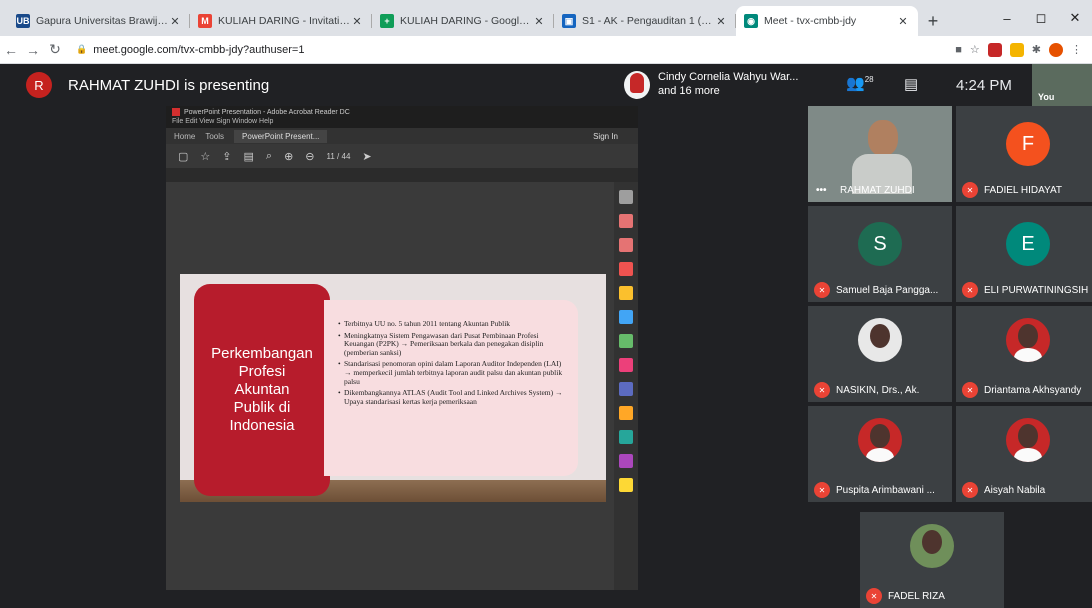 The image size is (1092, 608). Describe the element at coordinates (827, 21) in the screenshot. I see `browser-tab: ◉ Meet - tvx-cmbb-jdy ✕` at that location.